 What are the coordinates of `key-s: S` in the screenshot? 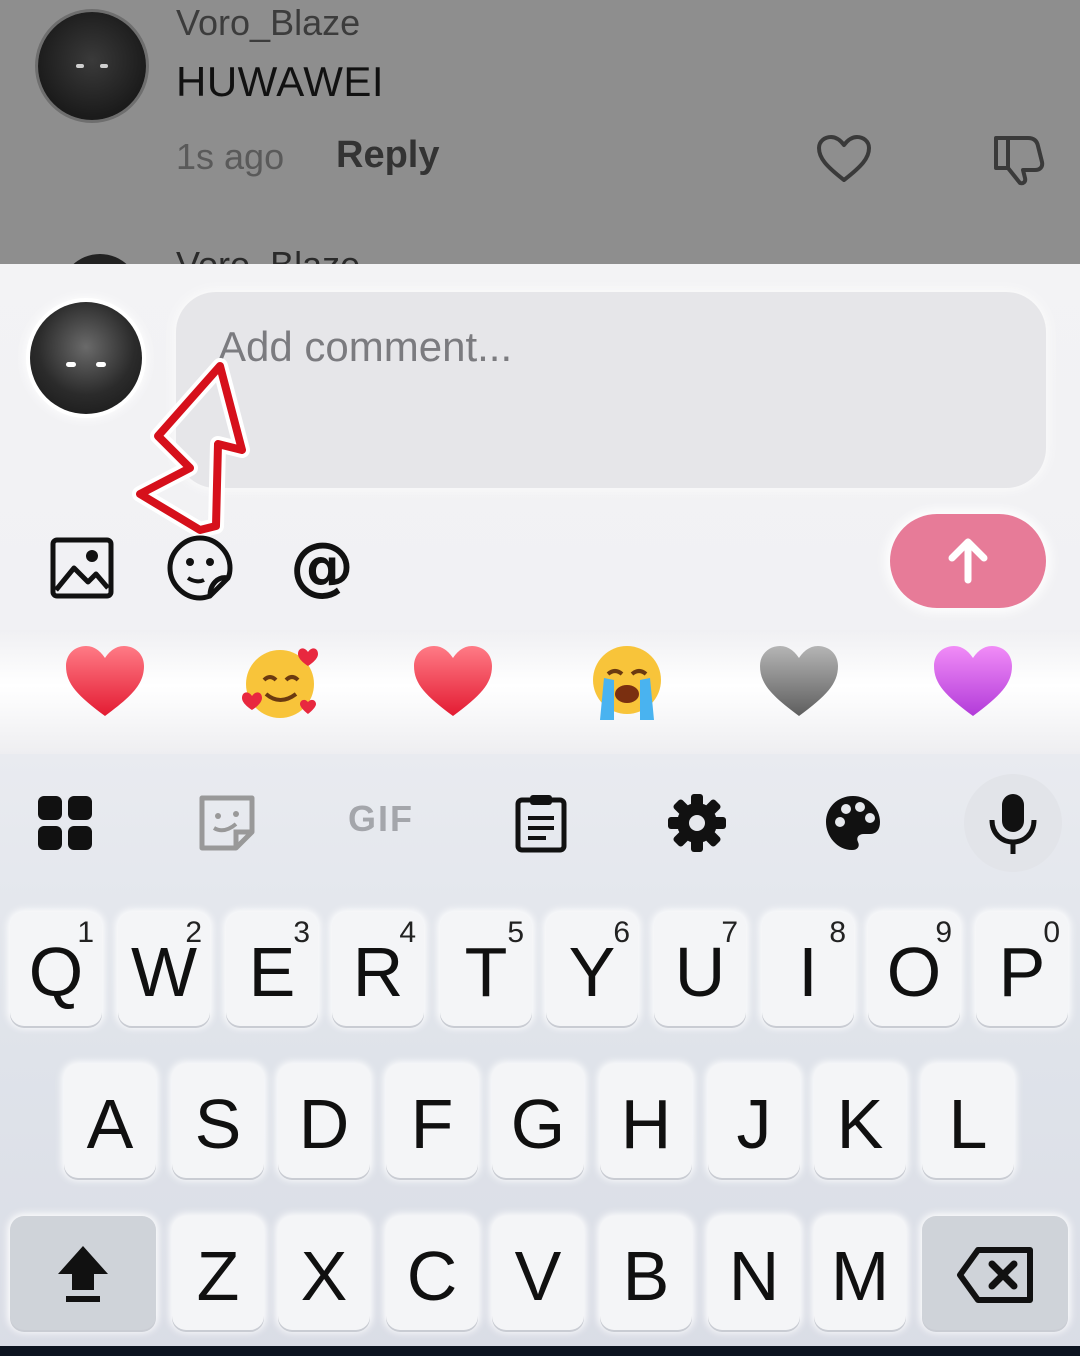 It's located at (218, 1121).